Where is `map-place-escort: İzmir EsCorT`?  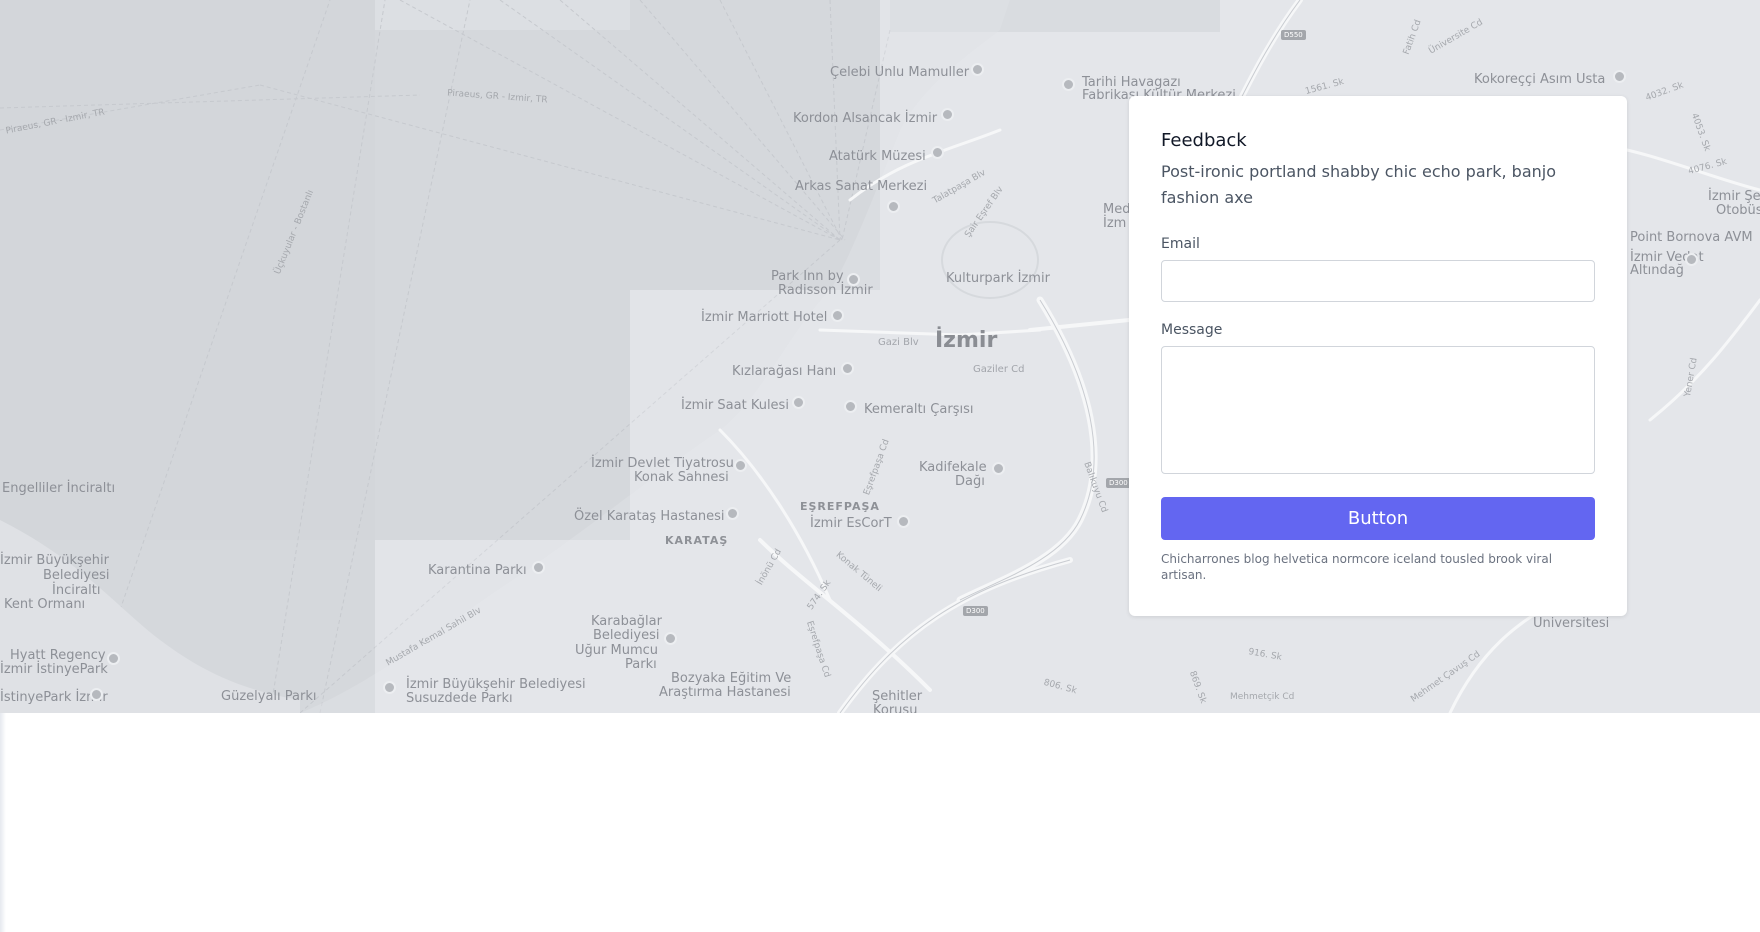 map-place-escort: İzmir EsCorT is located at coordinates (851, 523).